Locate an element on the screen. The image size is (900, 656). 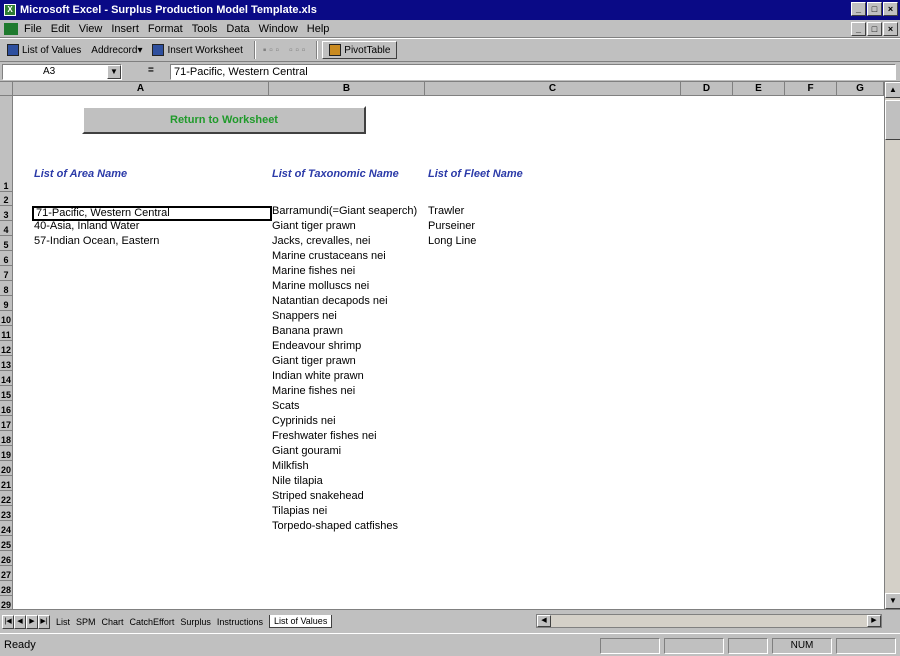
row-header-27: 27 is located at coordinates (6, 573).